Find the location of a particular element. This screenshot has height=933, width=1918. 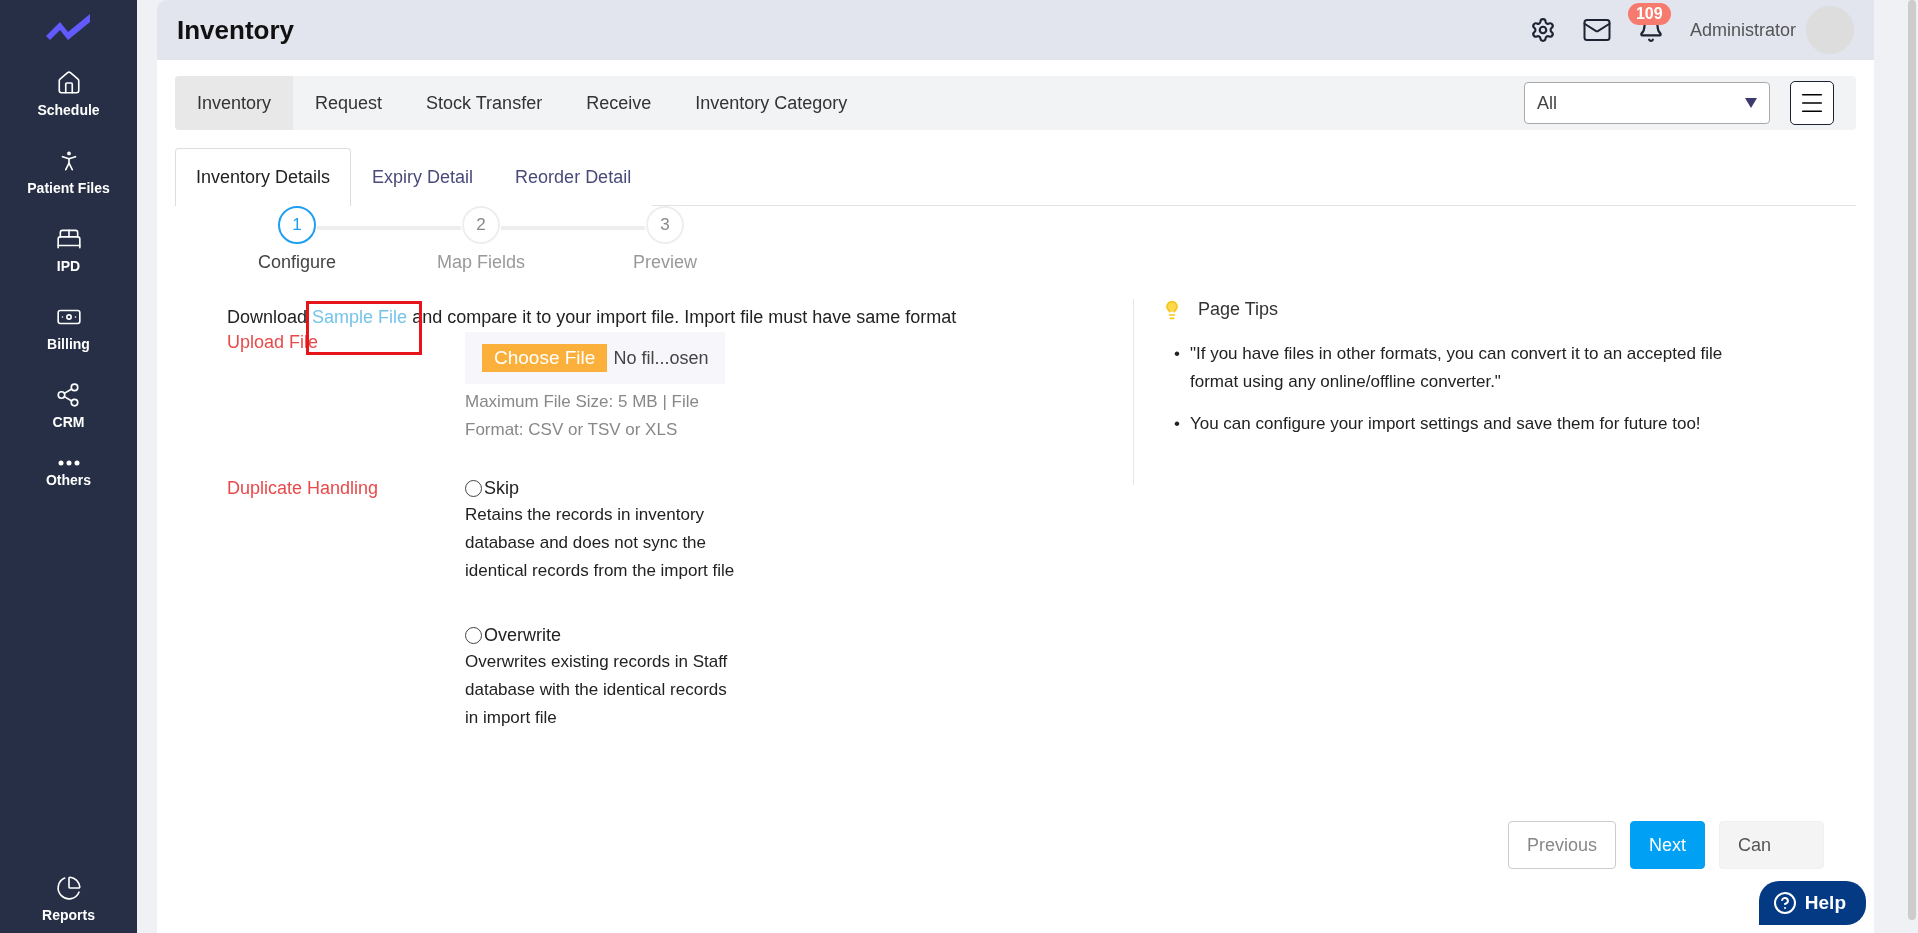

file-status: No fil...osen is located at coordinates (661, 358).